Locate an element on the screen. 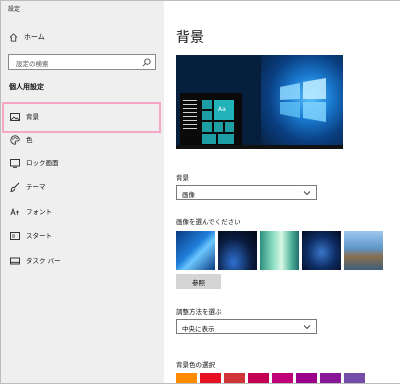 The image size is (400, 384). sidebar-item-label: スタート is located at coordinates (39, 236).